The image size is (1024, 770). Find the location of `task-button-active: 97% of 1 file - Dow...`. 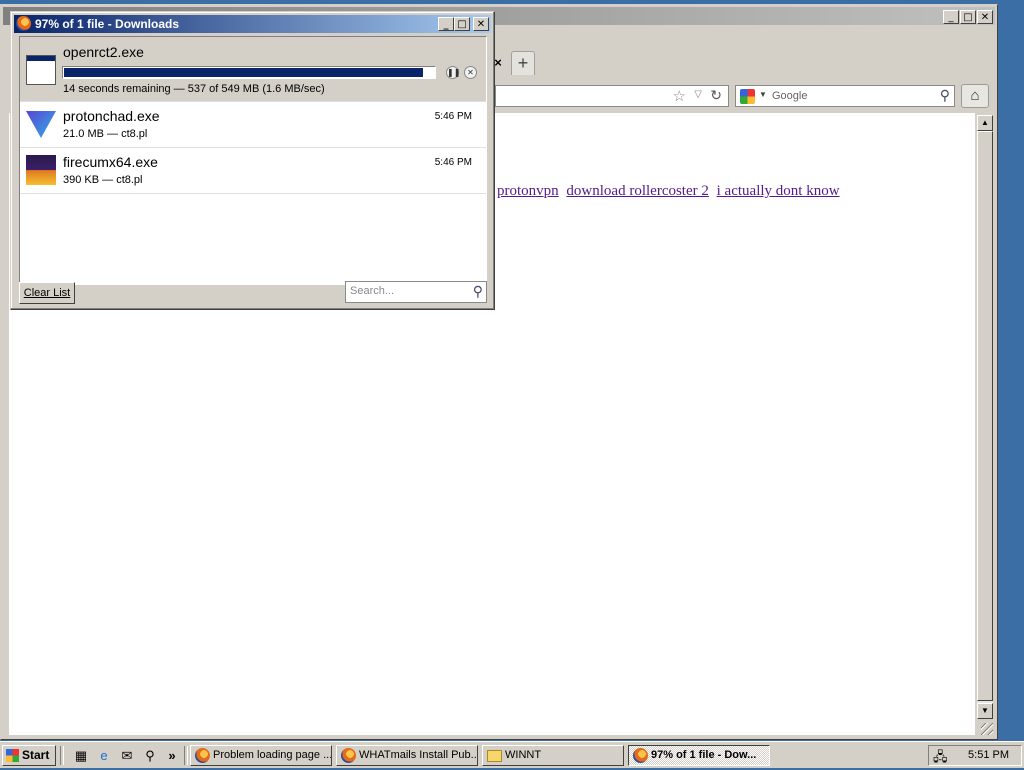

task-button-active: 97% of 1 file - Dow... is located at coordinates (699, 755).